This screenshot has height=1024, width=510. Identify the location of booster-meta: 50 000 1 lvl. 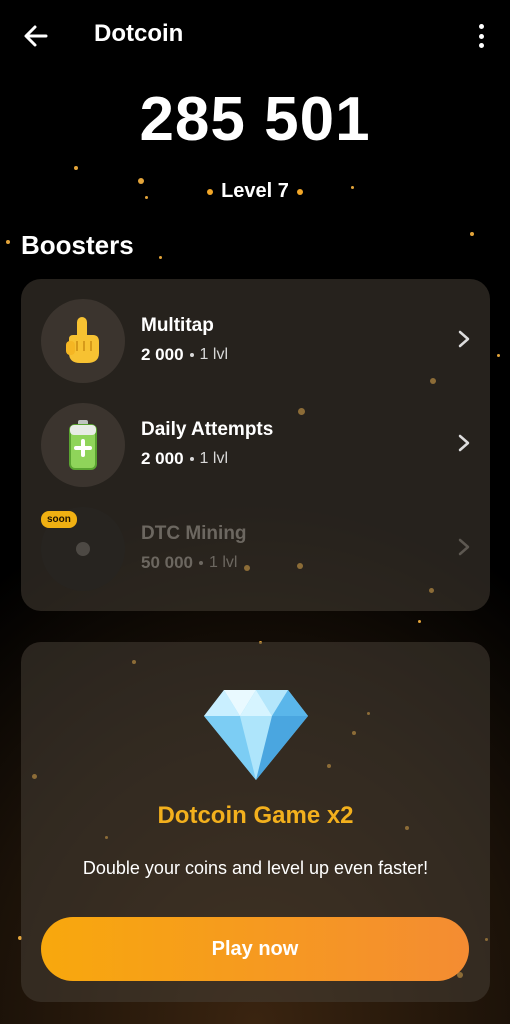
(189, 563).